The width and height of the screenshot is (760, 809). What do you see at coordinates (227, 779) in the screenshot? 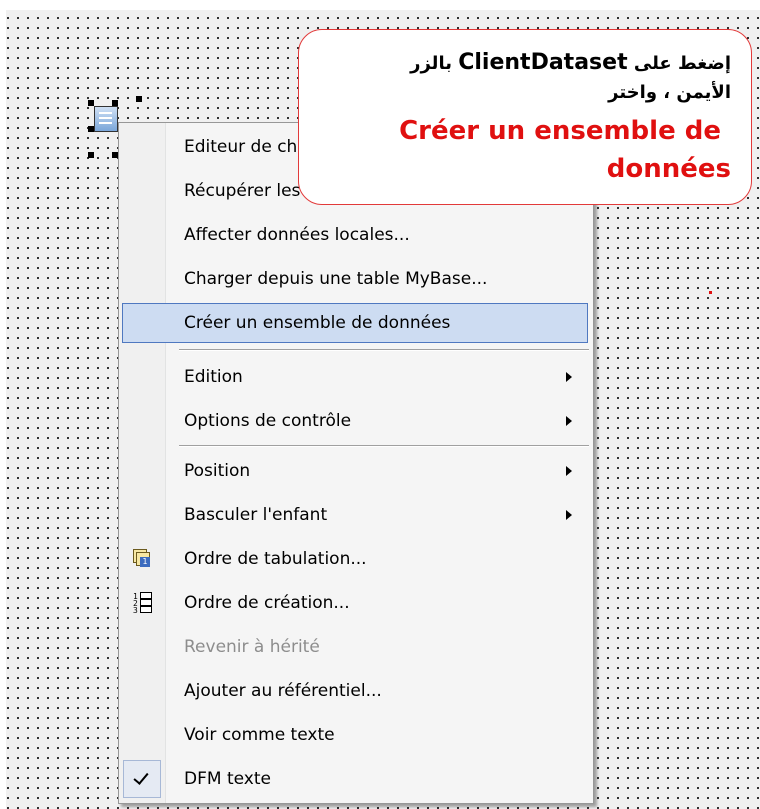
I see `menu-item-label: DFM texte` at bounding box center [227, 779].